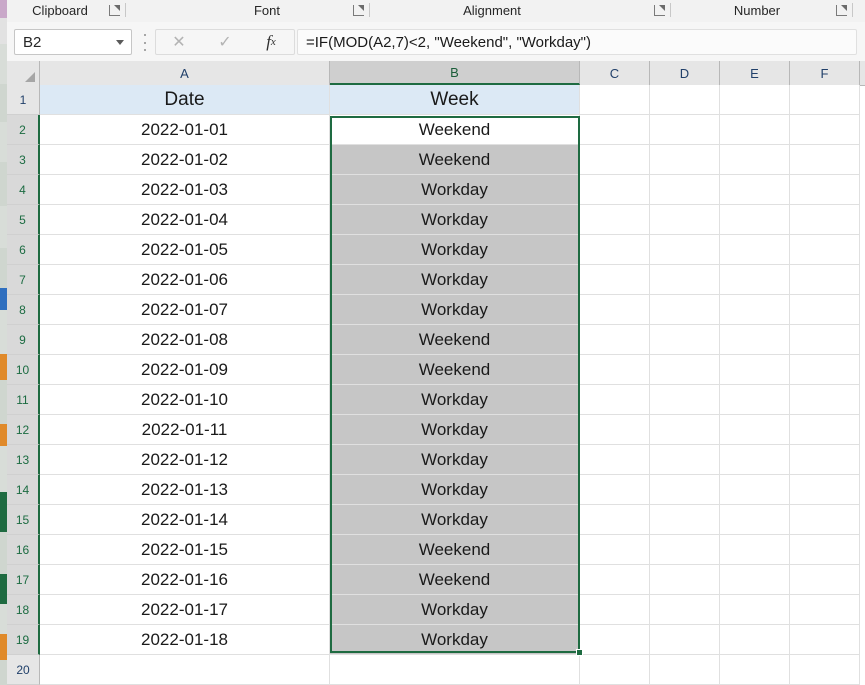 The height and width of the screenshot is (685, 865). I want to click on cell-a-row-12: 2022-01-11, so click(185, 430).